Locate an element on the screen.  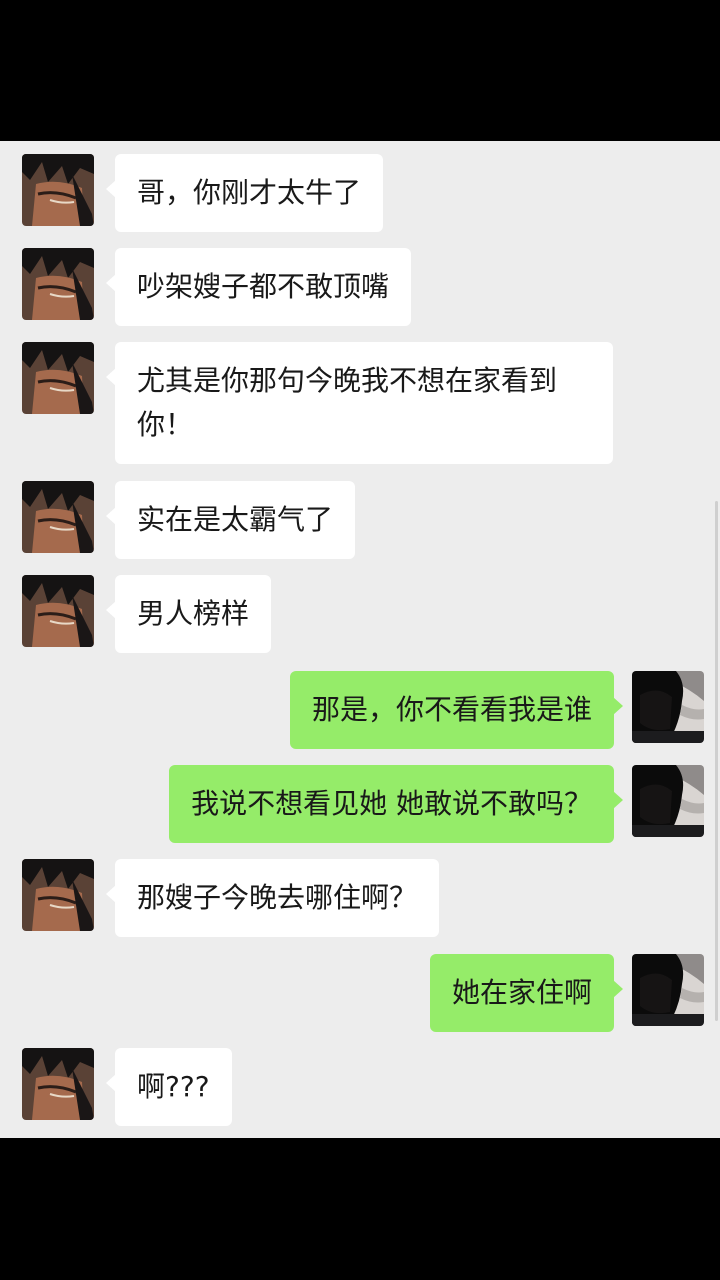
incoming-message-bubble: 实在是太霸气了 is located at coordinates (230, 520).